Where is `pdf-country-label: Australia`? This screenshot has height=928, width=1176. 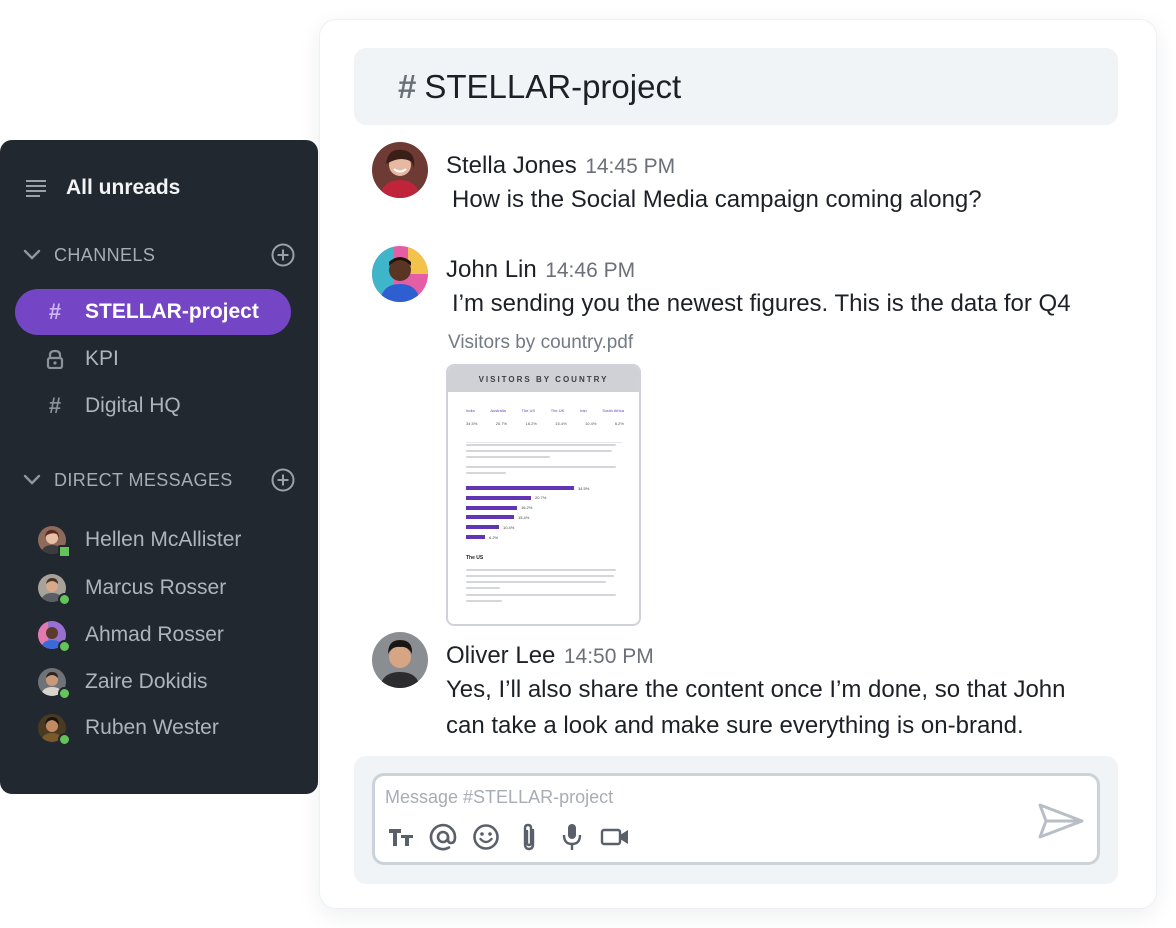 pdf-country-label: Australia is located at coordinates (498, 410).